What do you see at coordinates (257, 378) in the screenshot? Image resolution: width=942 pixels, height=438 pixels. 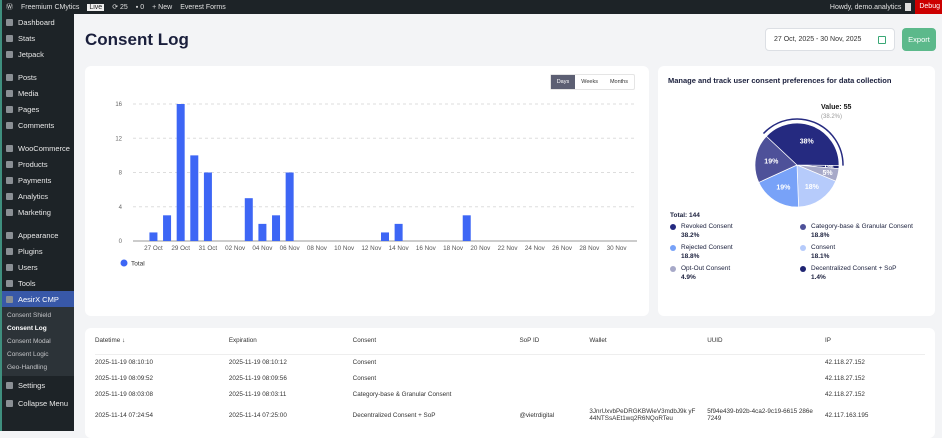 I see `table-cell: 2025-11-19 08:09:56` at bounding box center [257, 378].